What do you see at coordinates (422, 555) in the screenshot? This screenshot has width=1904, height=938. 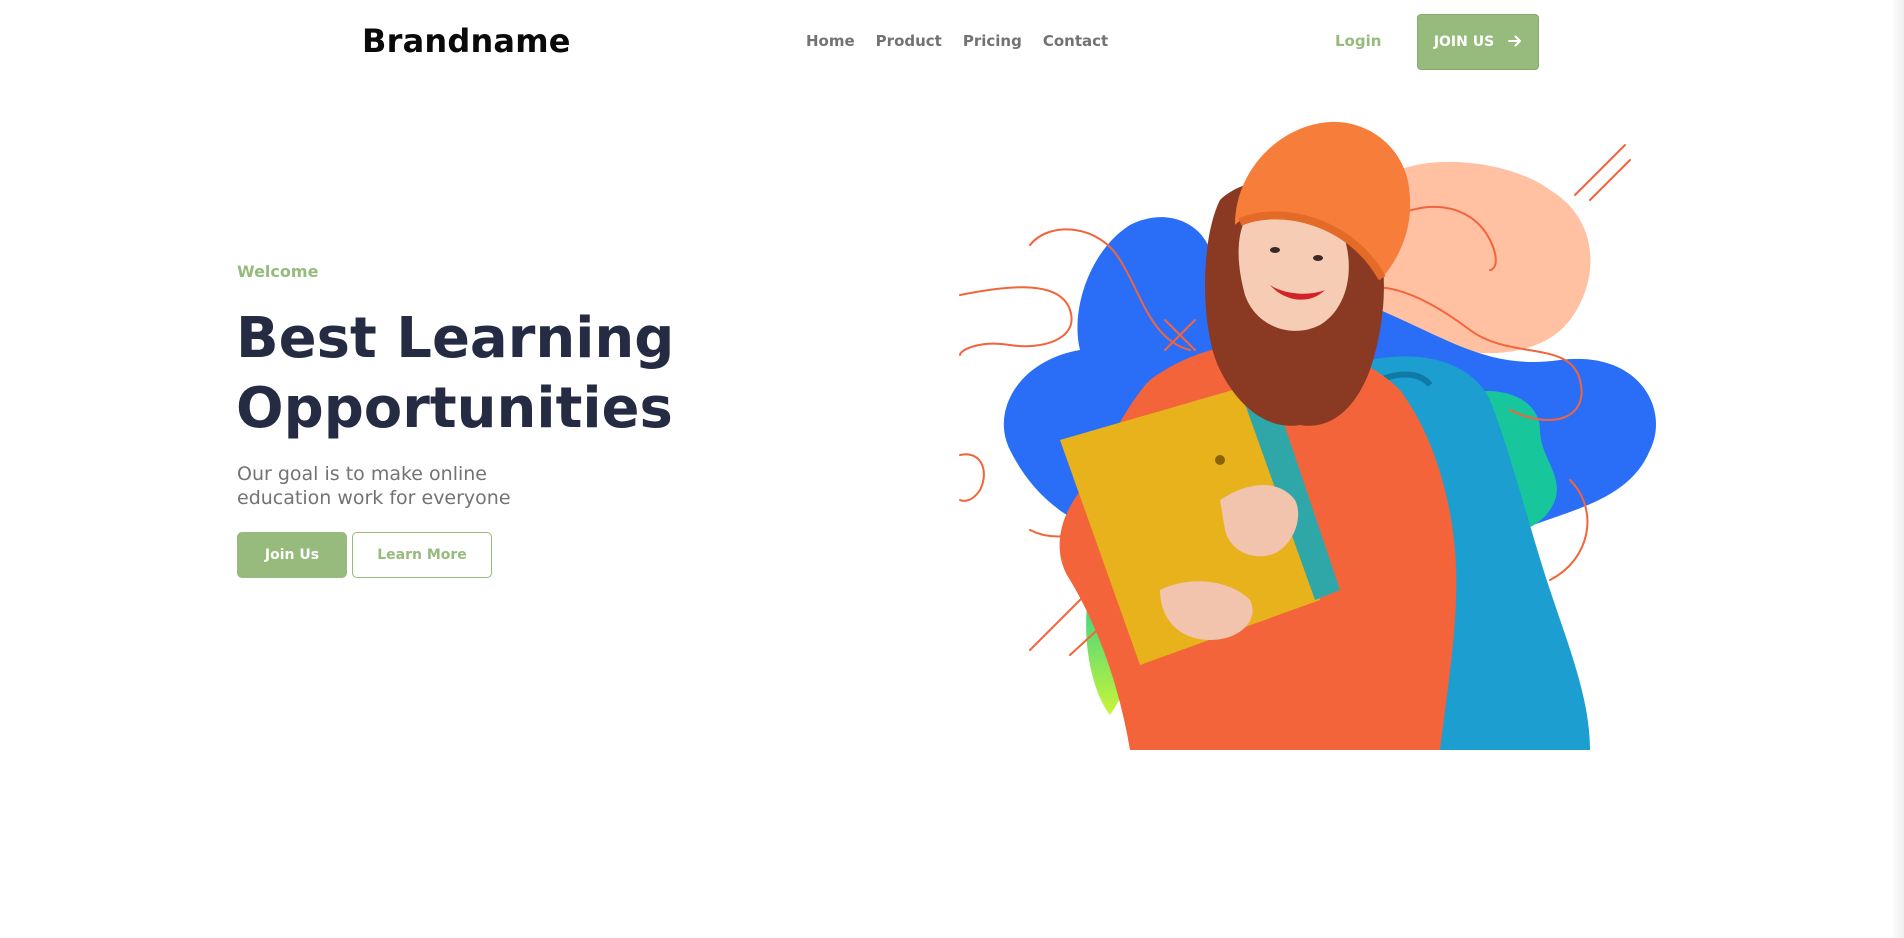 I see `learn-more-button: Learn More` at bounding box center [422, 555].